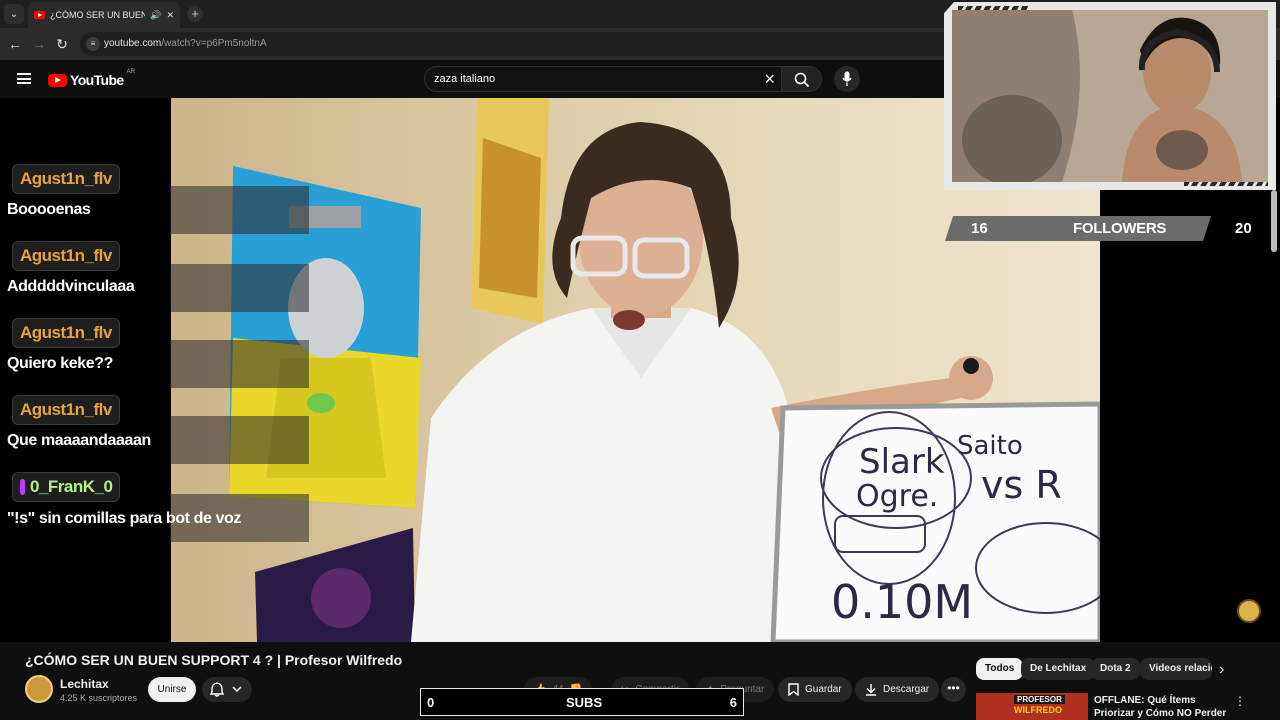 Image resolution: width=1280 pixels, height=720 pixels. Describe the element at coordinates (130, 72) in the screenshot. I see `country-code: AR` at that location.